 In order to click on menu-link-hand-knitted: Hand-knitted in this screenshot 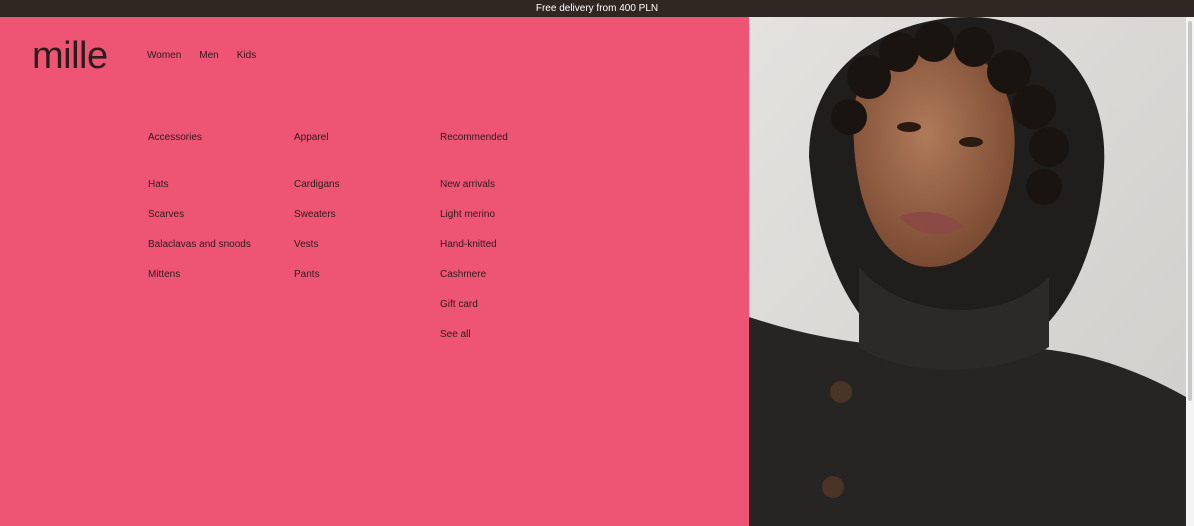, I will do `click(474, 254)`.